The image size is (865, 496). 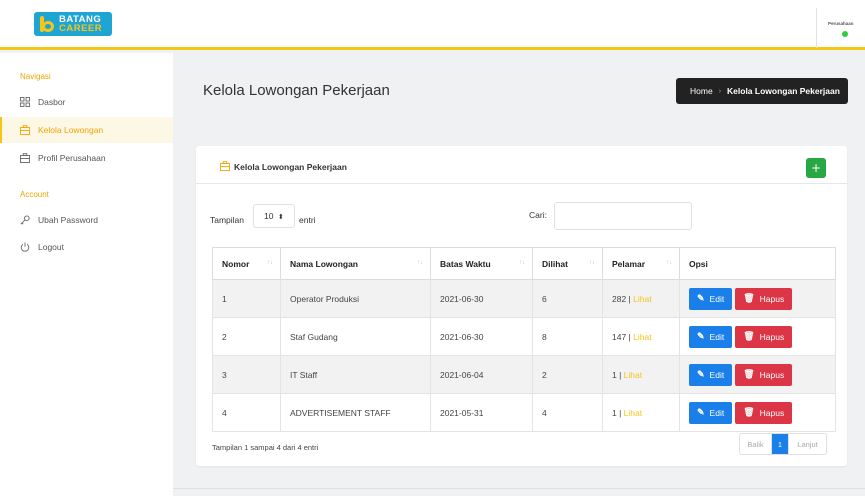 I want to click on sidebar-heading-navigasi: Navigasi, so click(x=35, y=76).